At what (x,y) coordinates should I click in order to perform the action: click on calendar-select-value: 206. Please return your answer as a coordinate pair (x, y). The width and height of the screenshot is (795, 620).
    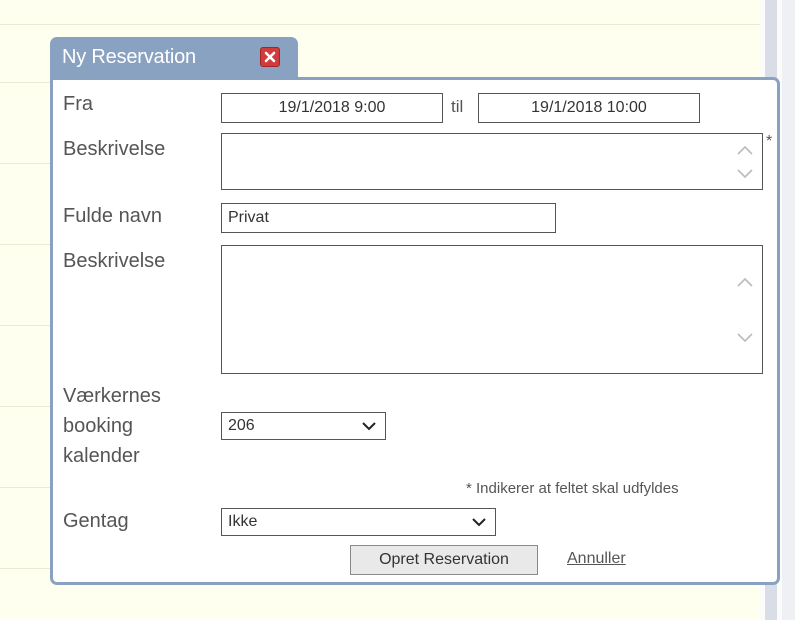
    Looking at the image, I should click on (241, 425).